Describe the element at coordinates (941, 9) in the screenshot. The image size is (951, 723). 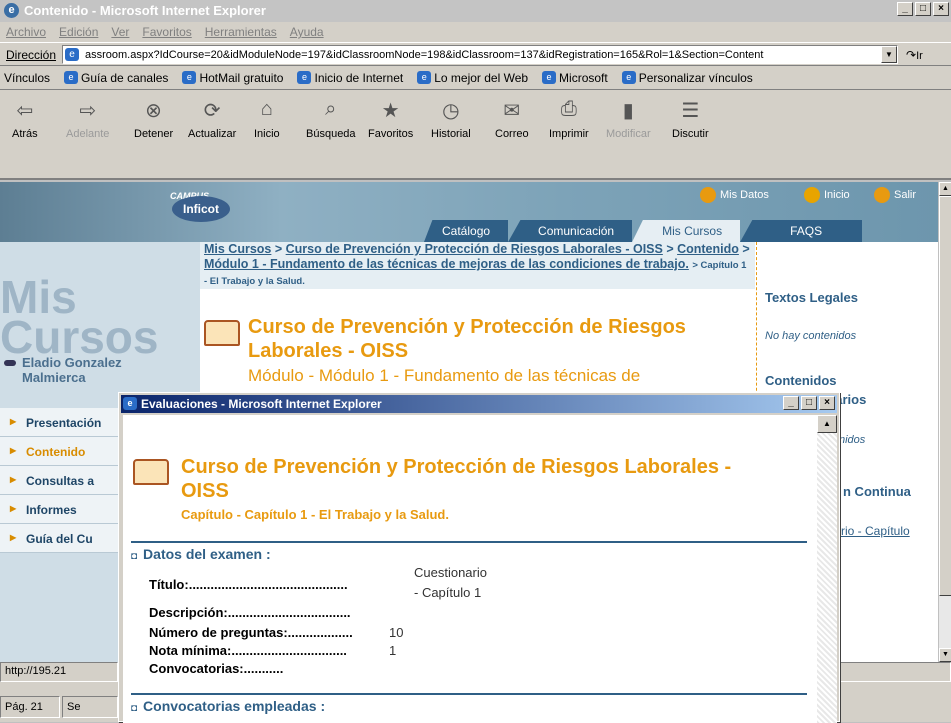
I see `close-button: ×` at that location.